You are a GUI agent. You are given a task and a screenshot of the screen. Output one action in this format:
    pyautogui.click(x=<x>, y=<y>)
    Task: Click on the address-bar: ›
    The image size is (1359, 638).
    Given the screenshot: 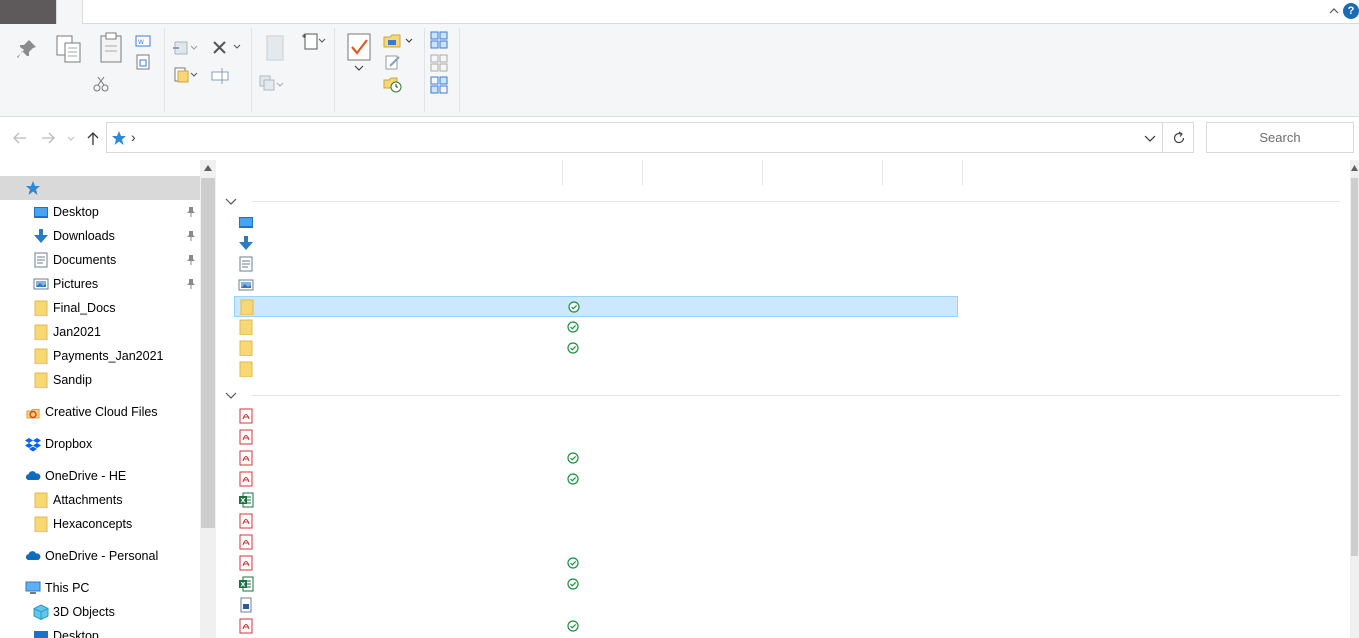 What is the action you would take?
    pyautogui.click(x=634, y=137)
    